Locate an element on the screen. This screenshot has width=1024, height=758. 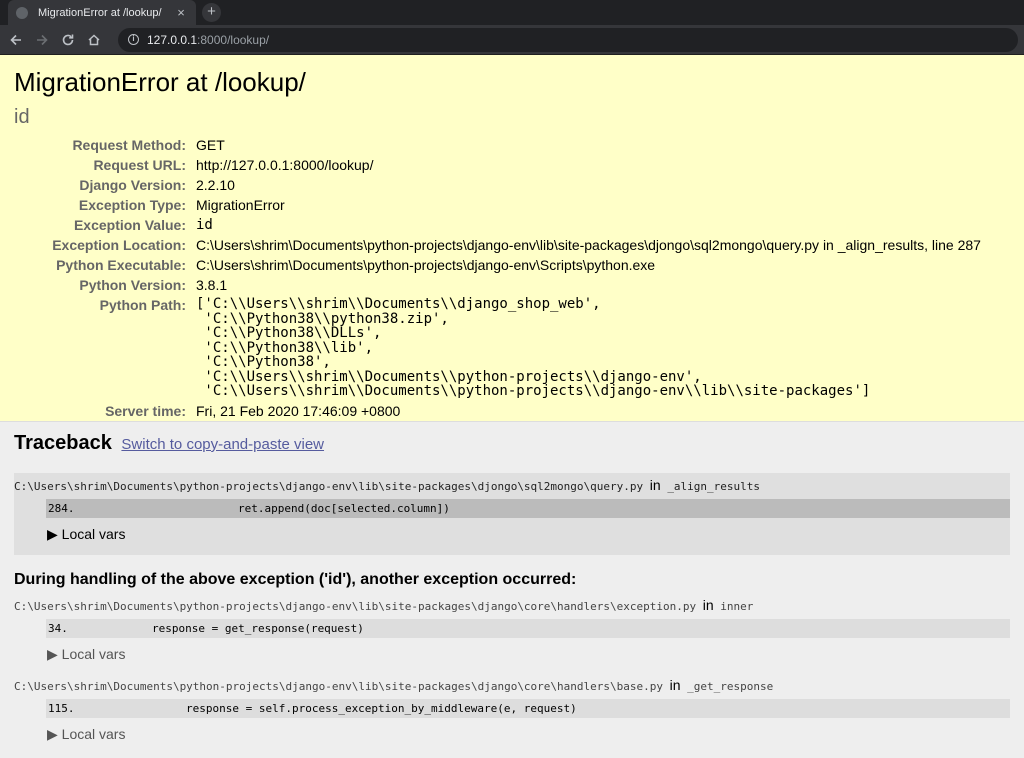
meta-label: Exception Location: is located at coordinates (119, 245).